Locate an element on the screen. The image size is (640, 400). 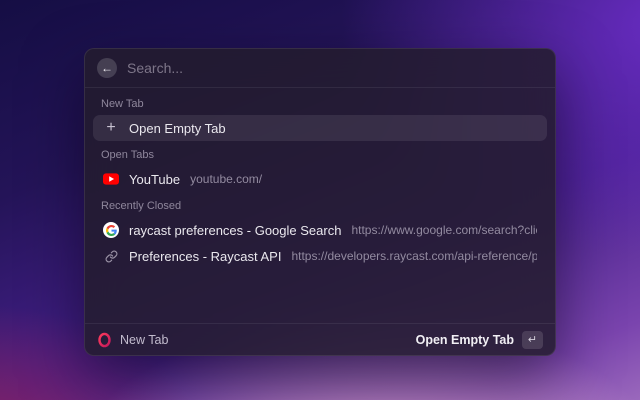
section-label-new-tab: New Tab is located at coordinates (122, 104).